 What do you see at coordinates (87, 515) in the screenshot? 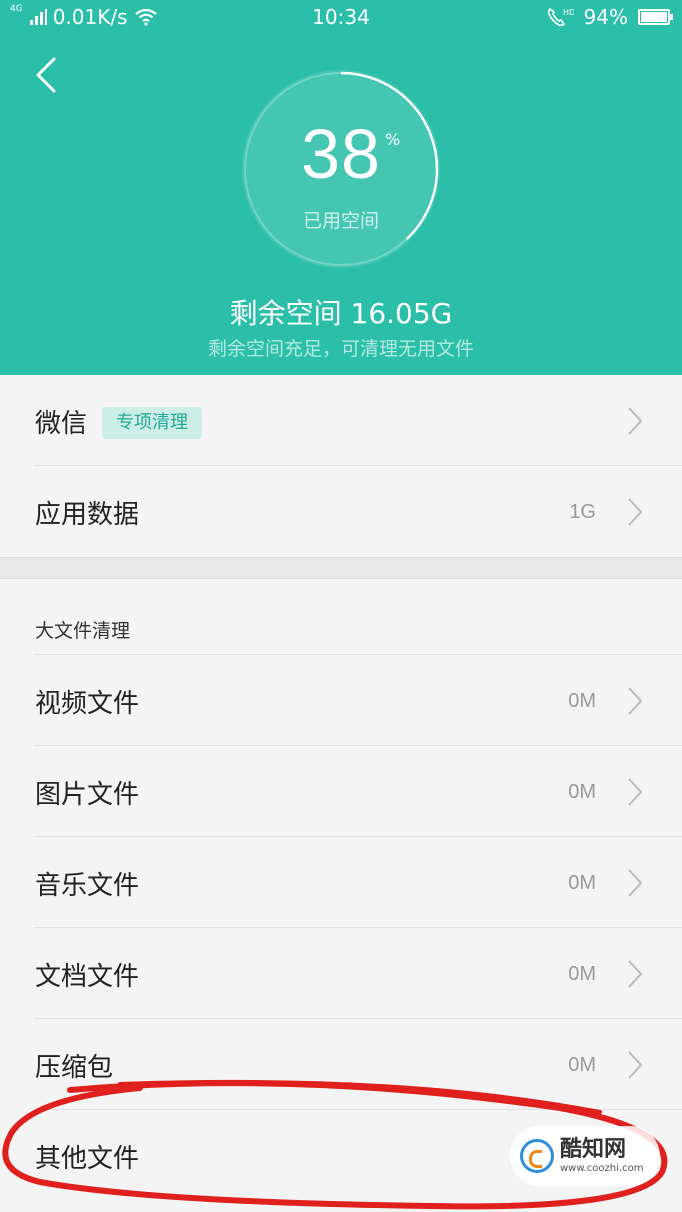
I see `list-item-label: 应用数据` at bounding box center [87, 515].